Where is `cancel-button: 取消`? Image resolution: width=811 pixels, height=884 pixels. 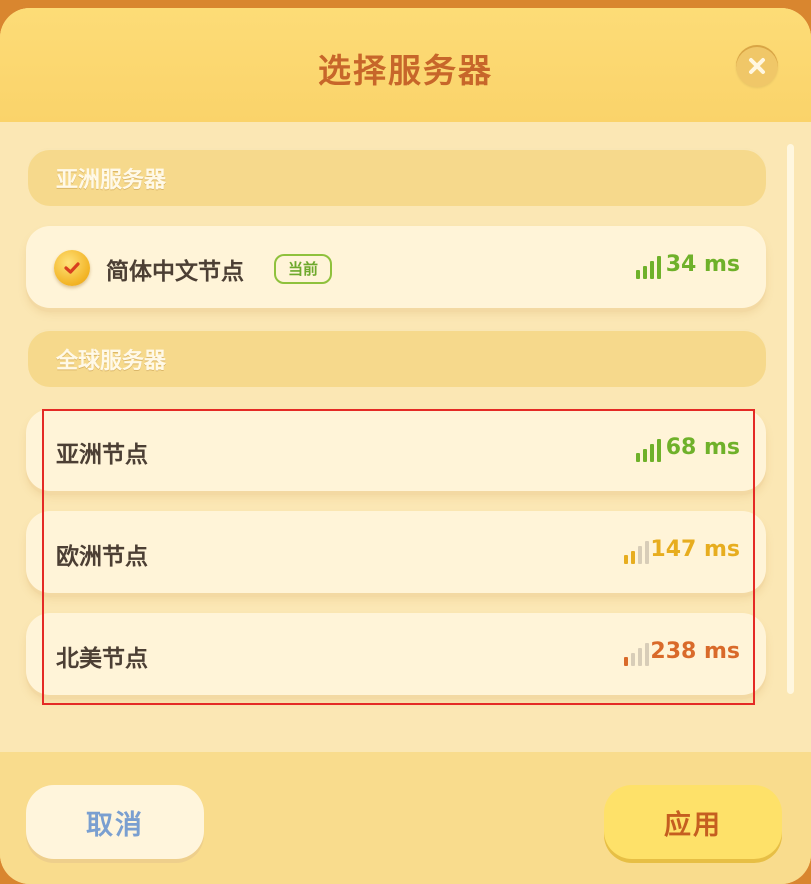
cancel-button: 取消 is located at coordinates (115, 822).